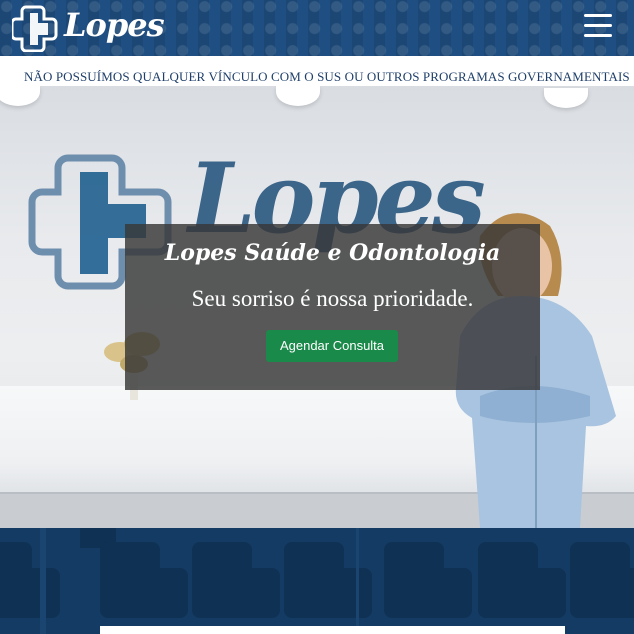 Image resolution: width=634 pixels, height=634 pixels. What do you see at coordinates (332, 298) in the screenshot?
I see `hero-subtitle: Seu sorriso é nossa prioridade.` at bounding box center [332, 298].